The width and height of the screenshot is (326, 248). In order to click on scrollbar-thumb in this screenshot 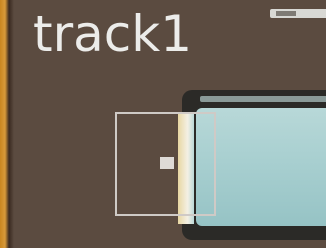, I will do `click(298, 13)`.